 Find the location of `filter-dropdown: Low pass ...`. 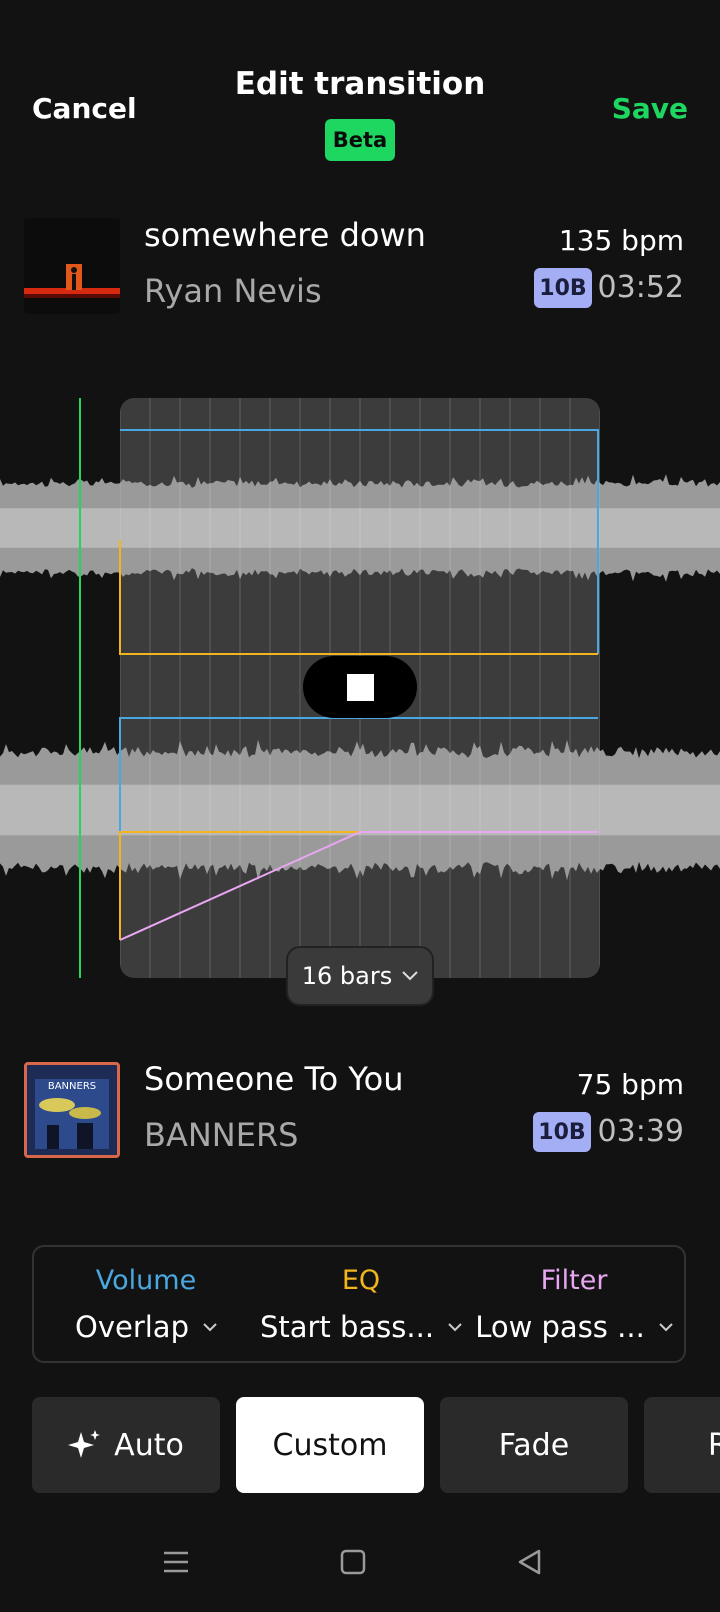

filter-dropdown: Low pass ... is located at coordinates (574, 1327).